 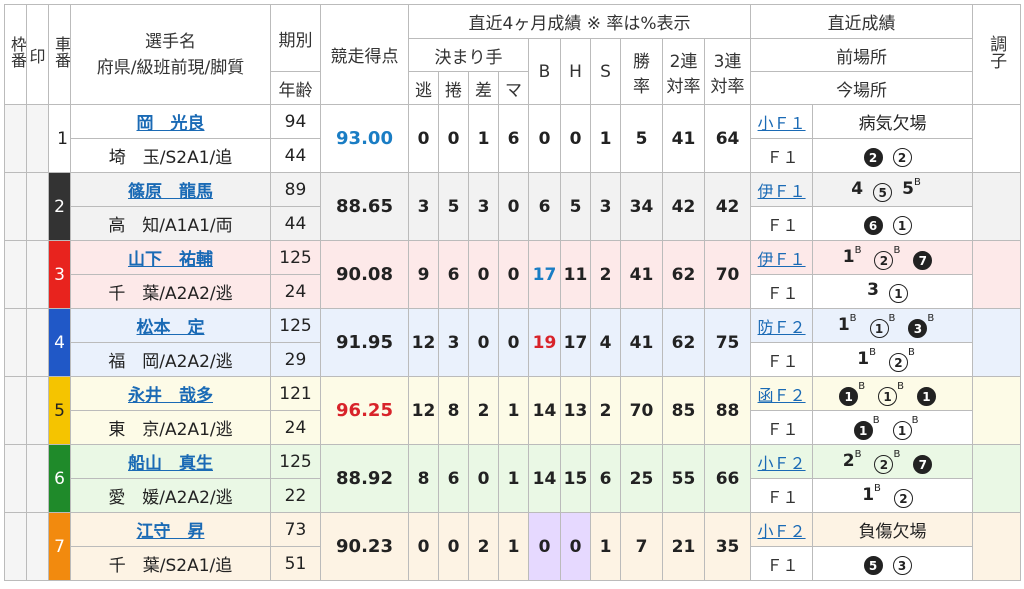 I want to click on rider-name-link: 岡 光良, so click(x=171, y=124).